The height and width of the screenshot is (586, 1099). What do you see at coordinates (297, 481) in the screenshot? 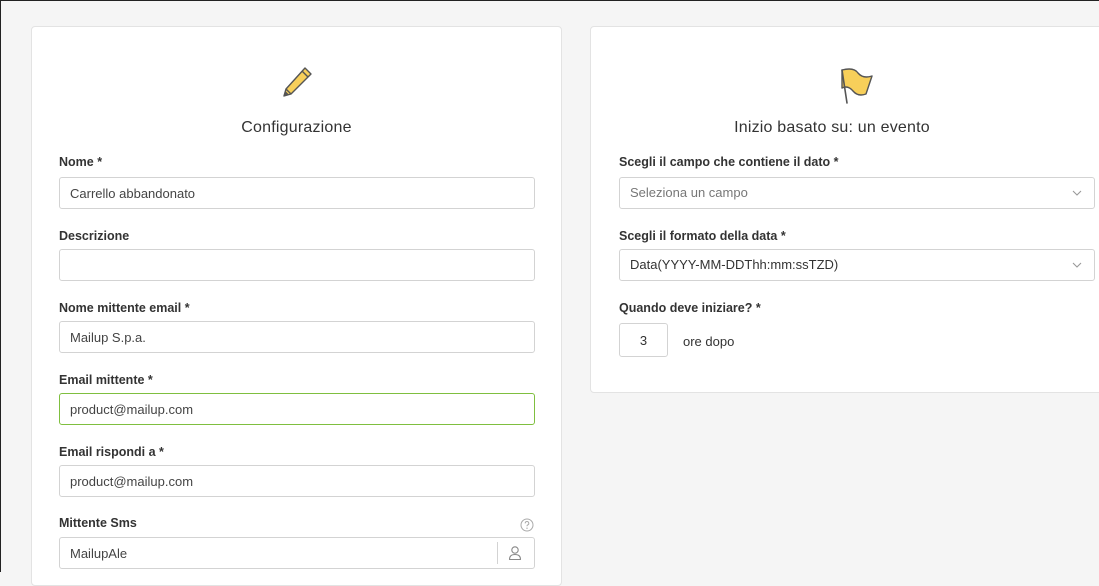
I see `reply-to-input` at bounding box center [297, 481].